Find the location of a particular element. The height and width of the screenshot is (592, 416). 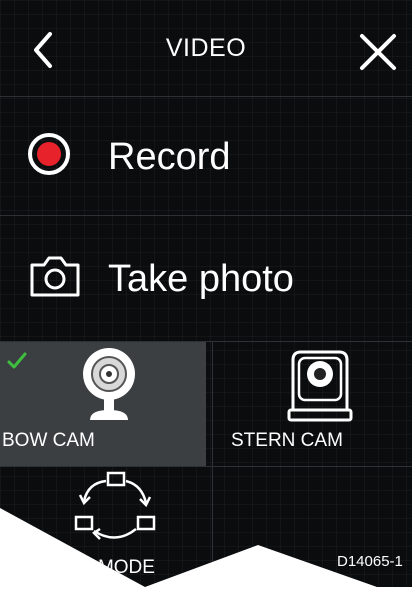

back-button is located at coordinates (46, 50).